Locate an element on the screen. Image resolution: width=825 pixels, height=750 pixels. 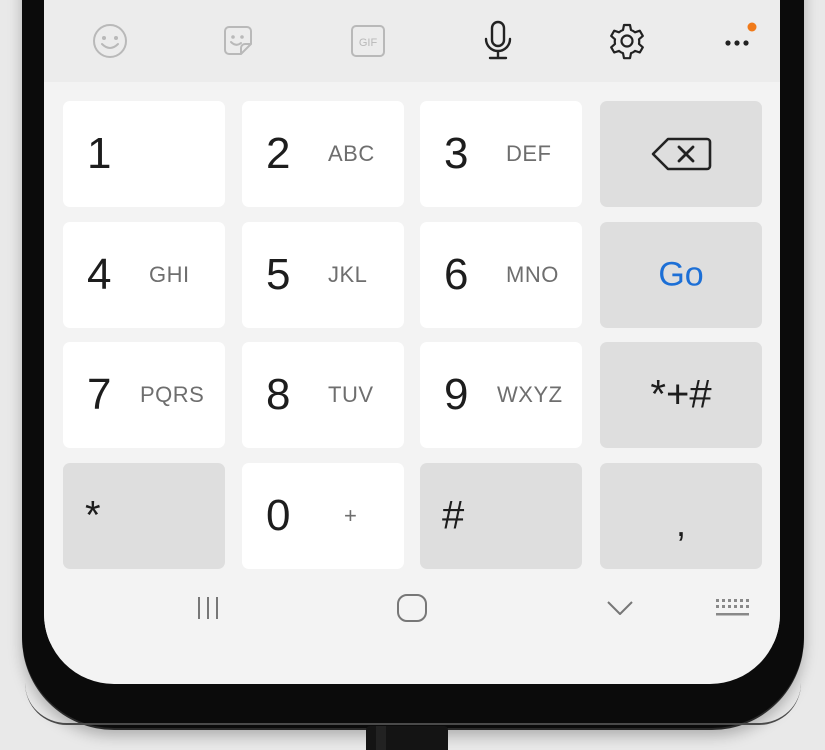
key-letters: WXYZ is located at coordinates (530, 394).